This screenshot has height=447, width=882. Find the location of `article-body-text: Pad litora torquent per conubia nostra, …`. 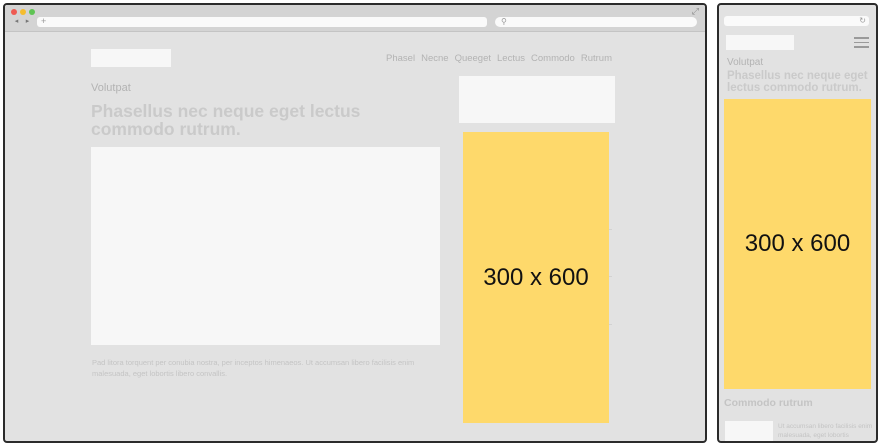

article-body-text: Pad litora torquent per conubia nostra, … is located at coordinates (253, 368).